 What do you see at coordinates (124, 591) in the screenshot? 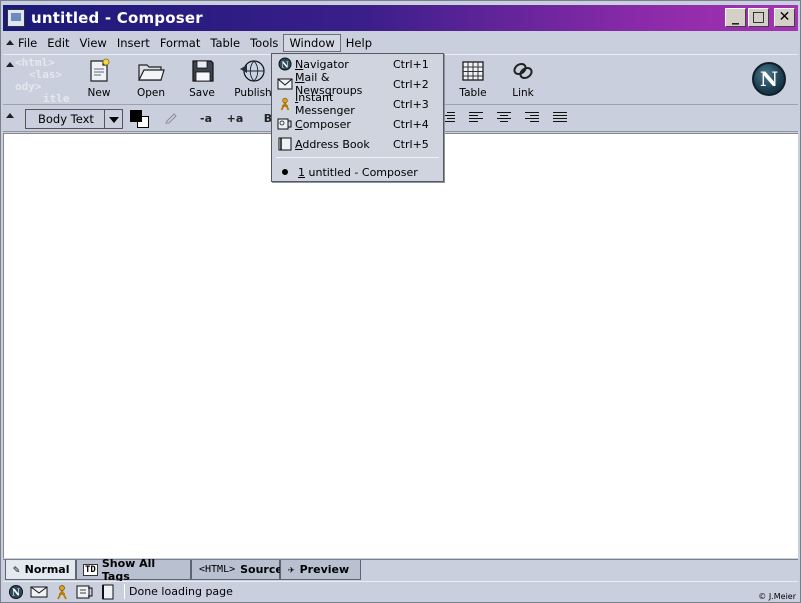
I see `status-divider` at bounding box center [124, 591].